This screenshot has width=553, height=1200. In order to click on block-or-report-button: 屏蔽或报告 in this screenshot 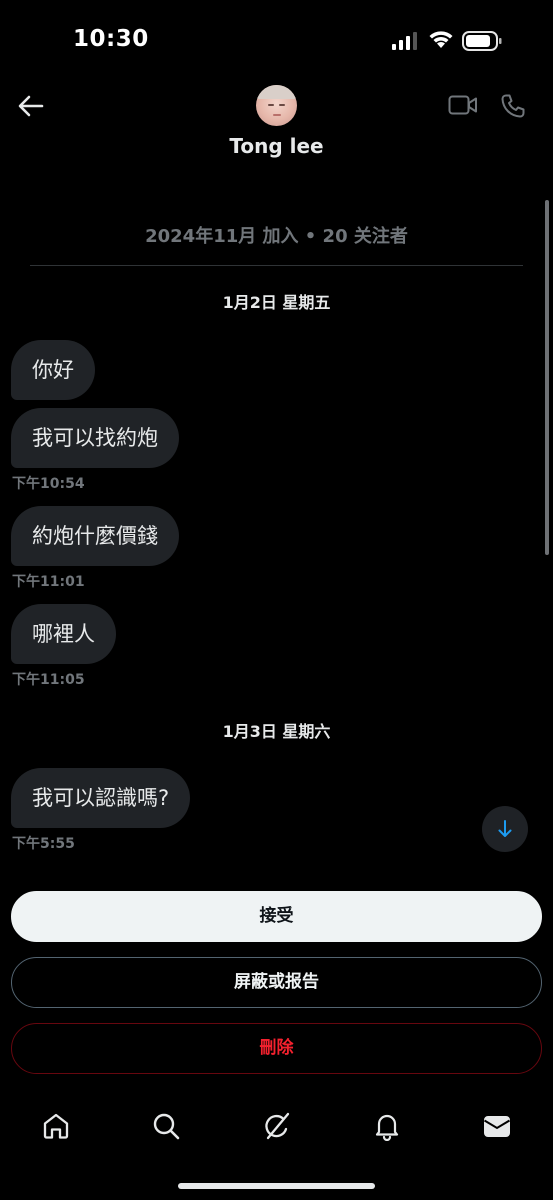, I will do `click(276, 982)`.